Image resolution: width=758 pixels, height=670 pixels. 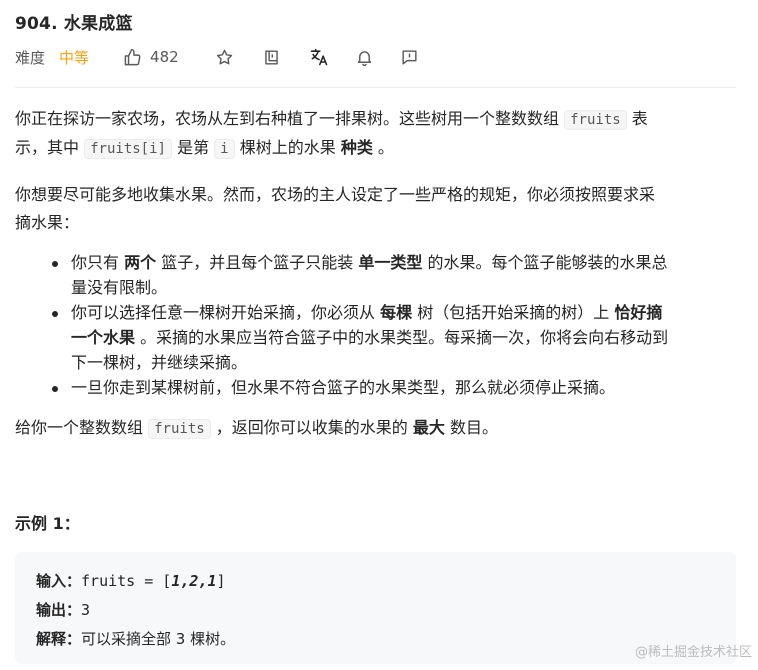 I want to click on translate-icon, so click(x=319, y=57).